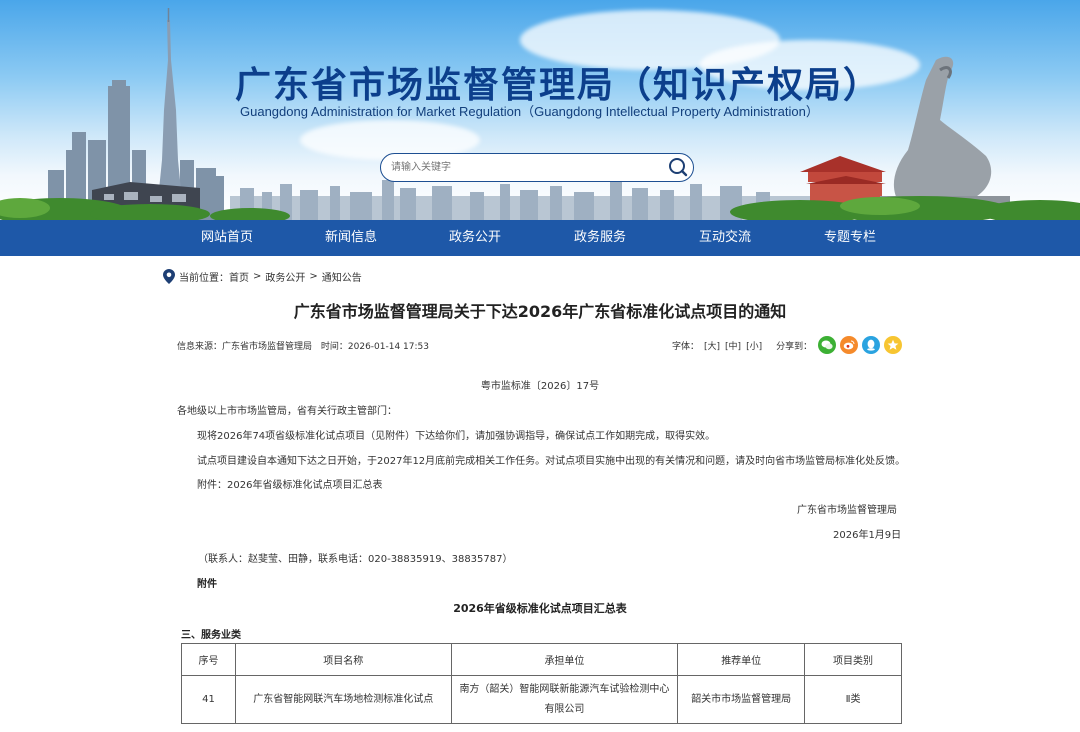 The height and width of the screenshot is (732, 1080). What do you see at coordinates (285, 276) in the screenshot?
I see `breadcrumb-government-affairs-link: 政务公开` at bounding box center [285, 276].